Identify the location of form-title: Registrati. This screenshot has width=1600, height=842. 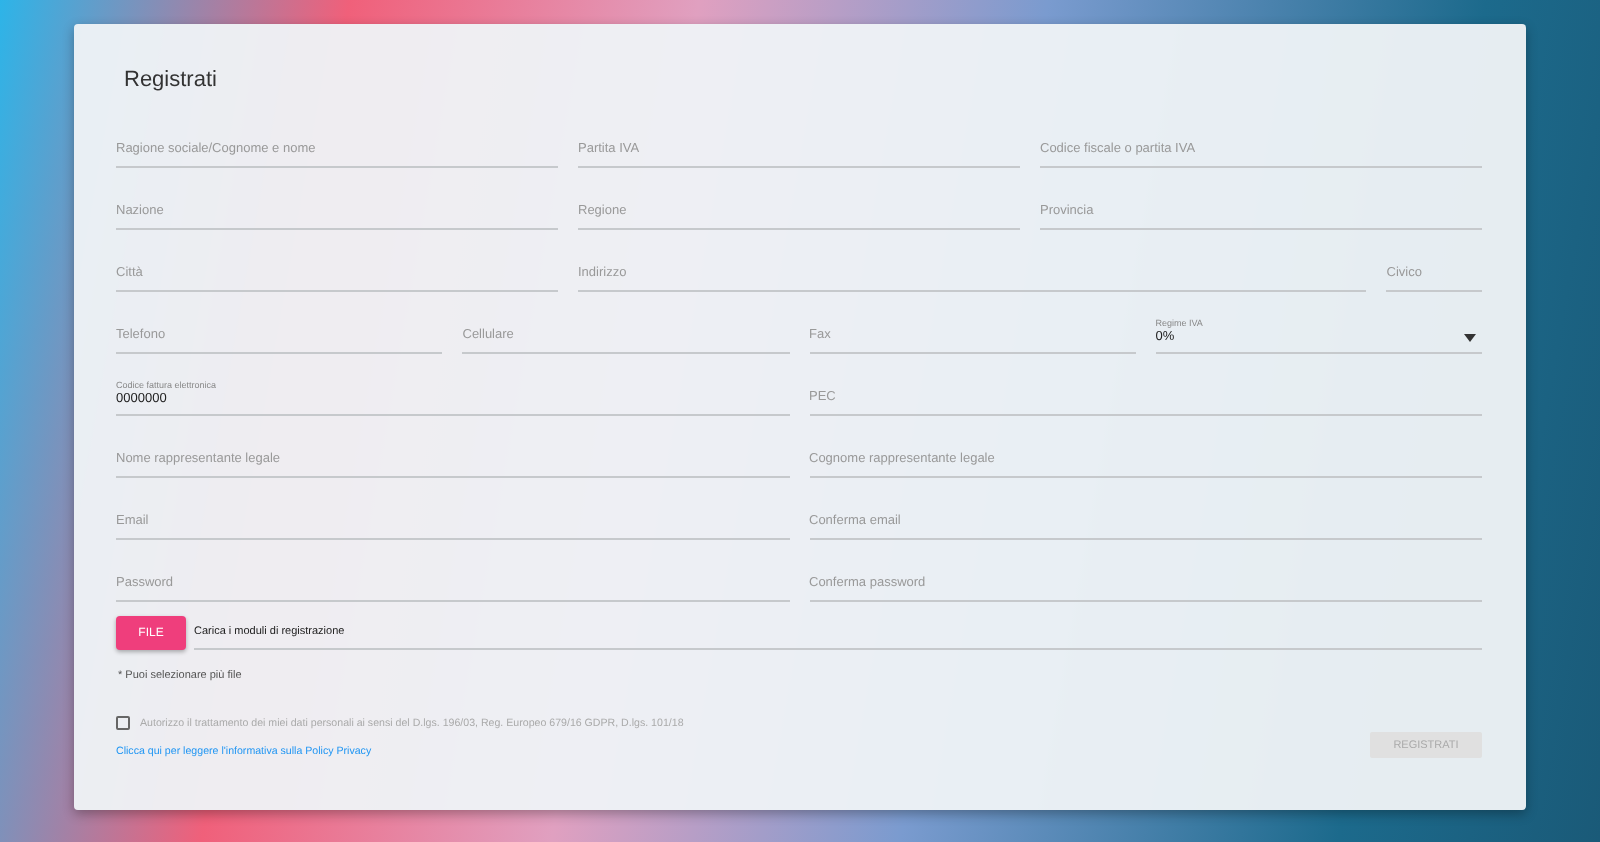
(171, 80).